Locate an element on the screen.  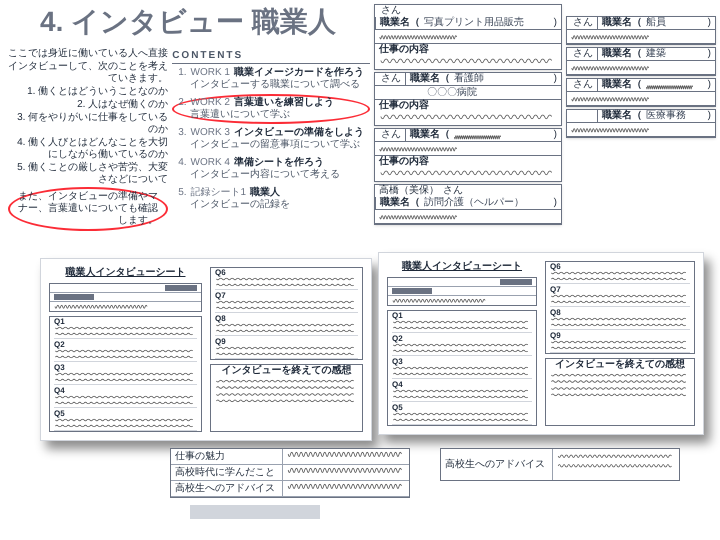
item-title: 言葉遣いを練習しよう is located at coordinates (284, 103).